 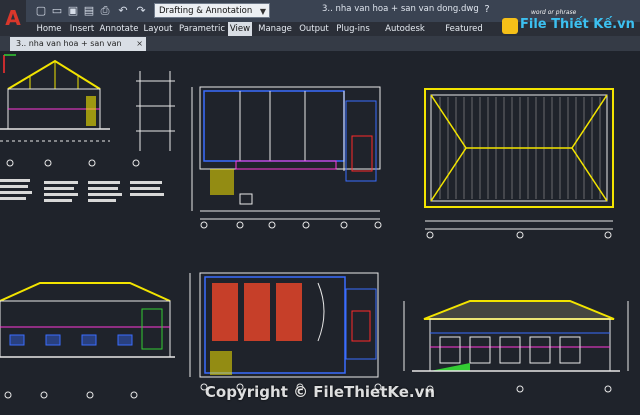 What do you see at coordinates (320, 392) in the screenshot?
I see `copyright-watermark: Copyright © FileThietKe.vn` at bounding box center [320, 392].